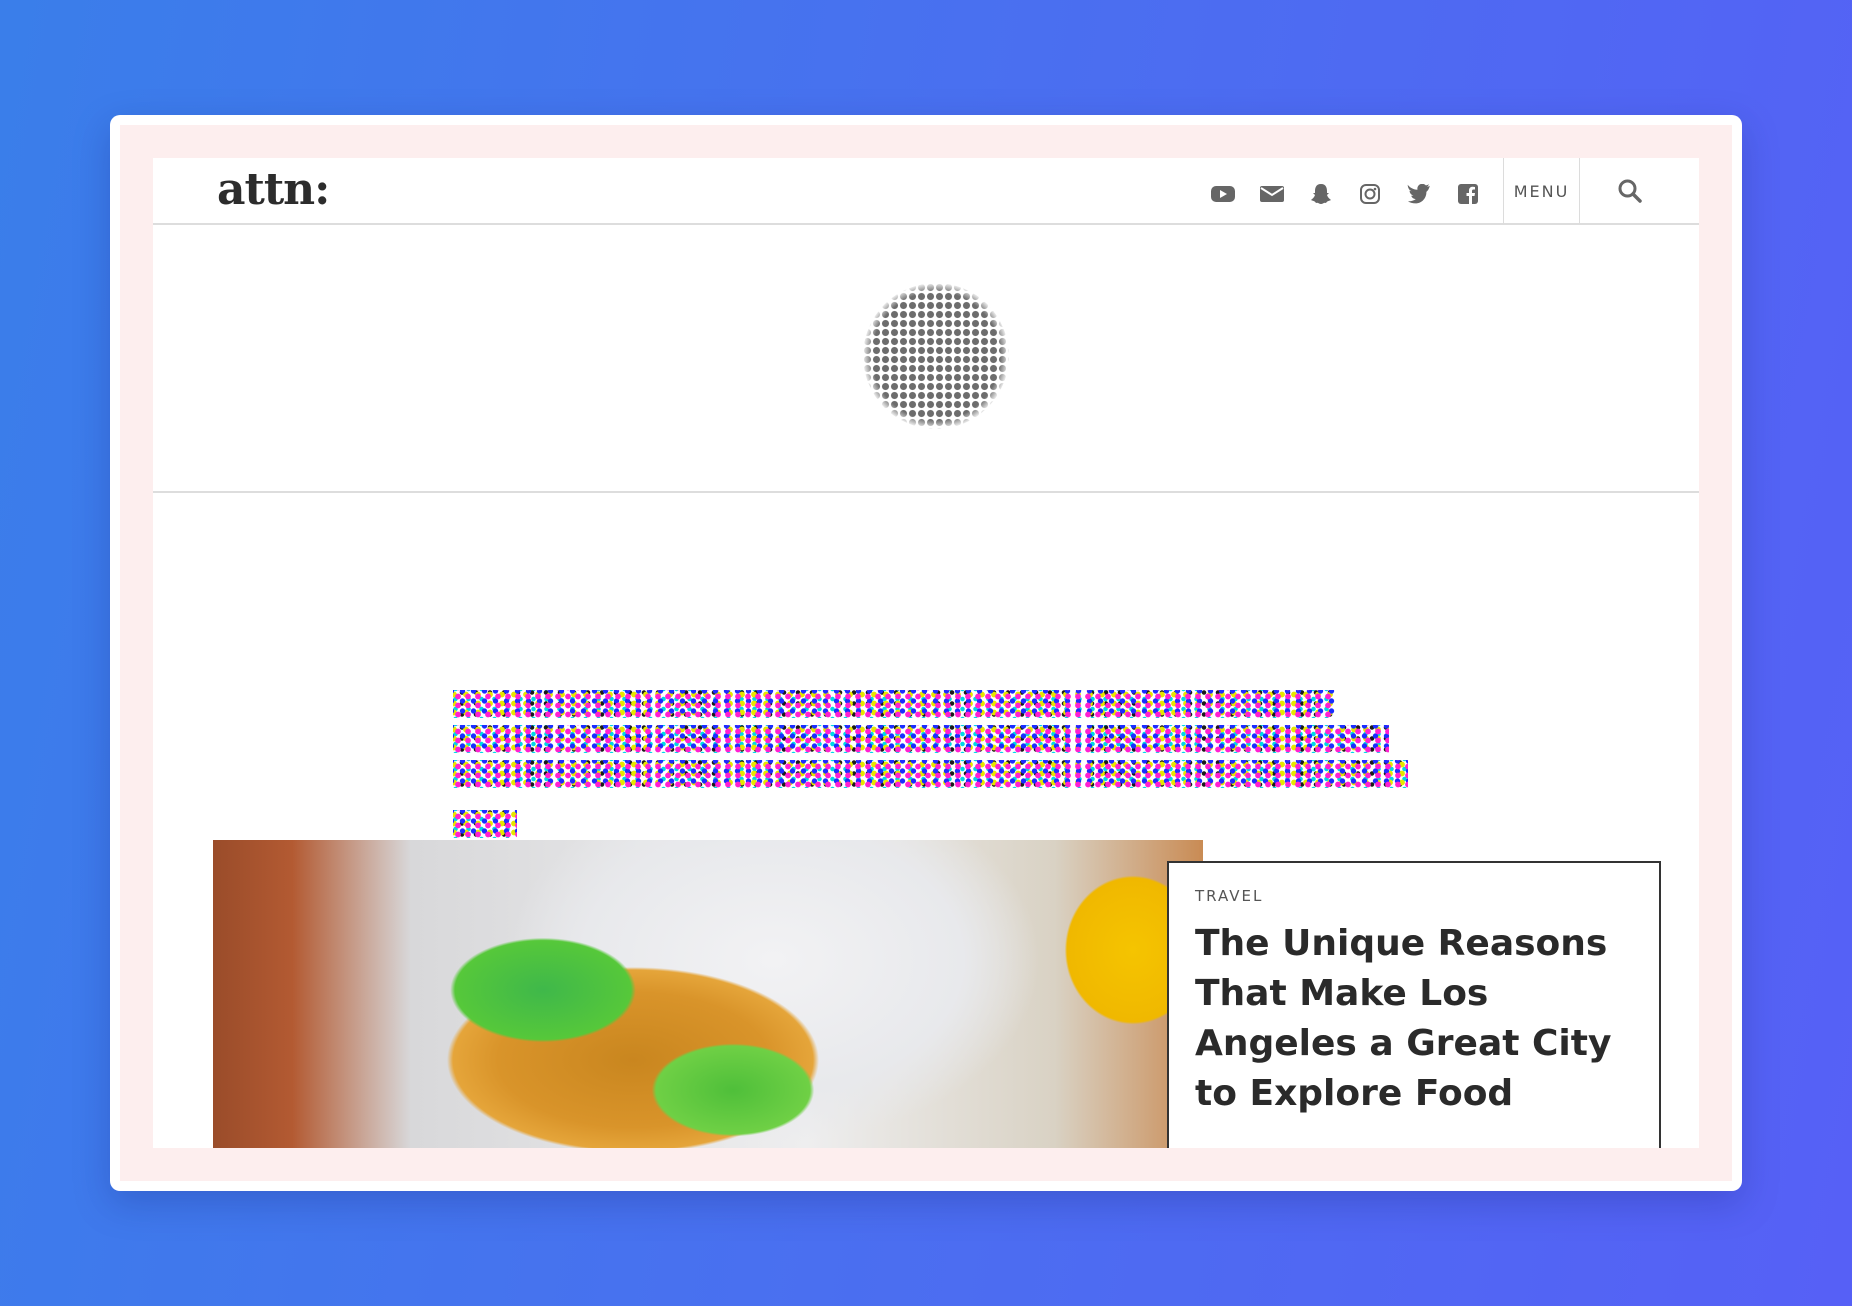 This screenshot has height=1306, width=1852. I want to click on menu-button: MENU, so click(1541, 191).